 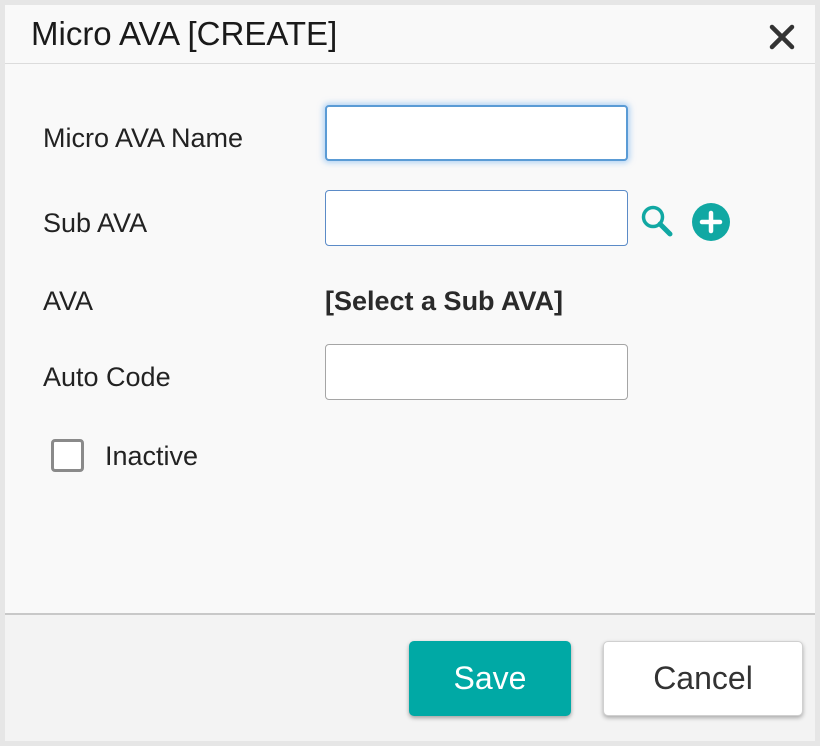 I want to click on micro-ava-name-input, so click(x=476, y=133).